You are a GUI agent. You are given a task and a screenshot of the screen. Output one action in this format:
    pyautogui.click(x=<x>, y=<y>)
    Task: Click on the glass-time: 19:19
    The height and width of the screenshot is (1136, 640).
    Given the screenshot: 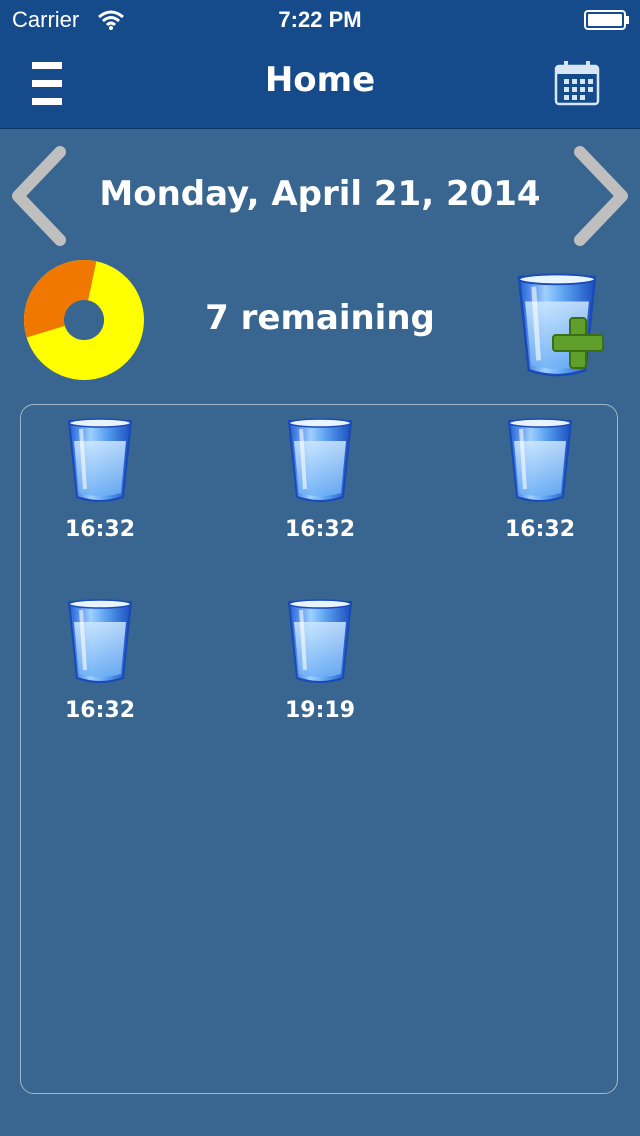 What is the action you would take?
    pyautogui.click(x=320, y=710)
    